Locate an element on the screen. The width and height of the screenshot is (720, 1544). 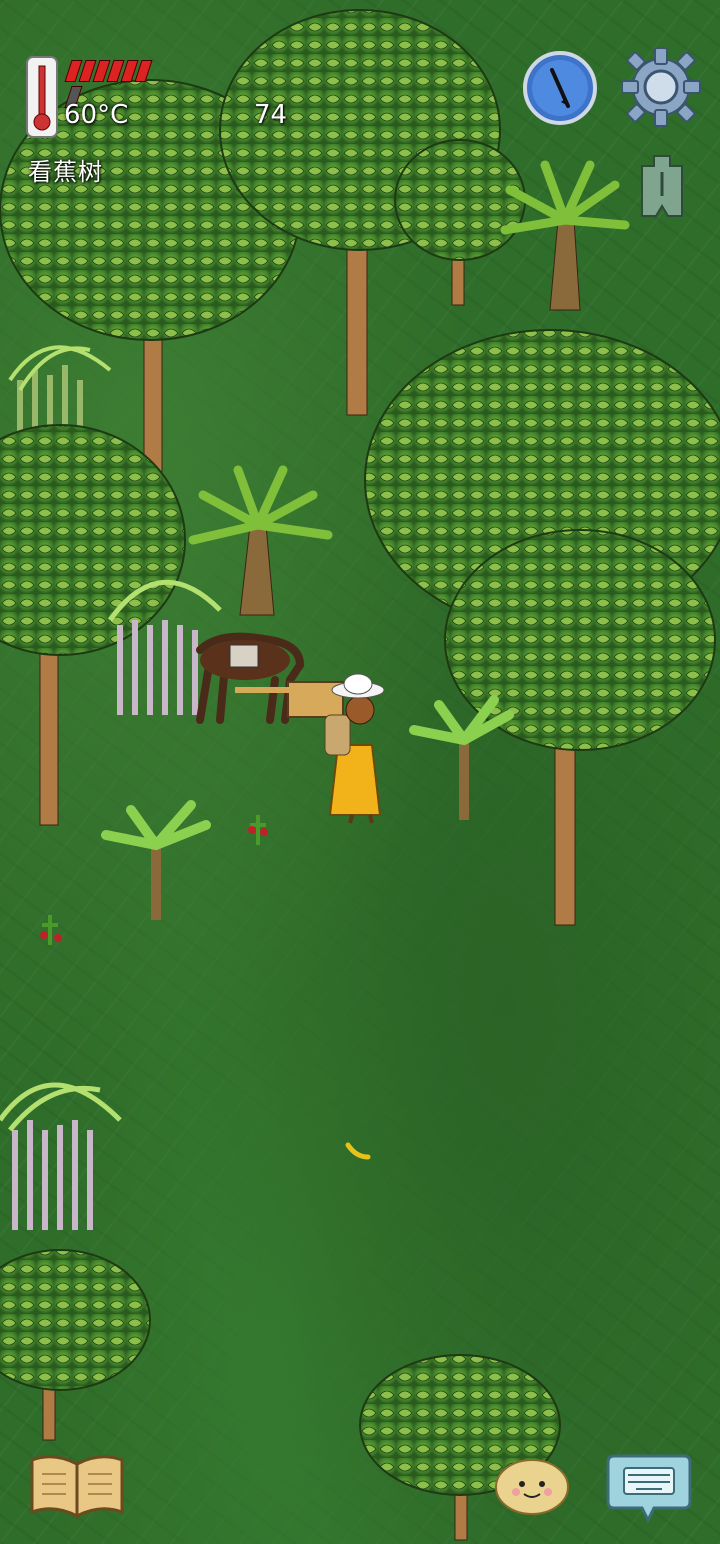
sugarcane-bottom-left is located at coordinates (61, 1156).